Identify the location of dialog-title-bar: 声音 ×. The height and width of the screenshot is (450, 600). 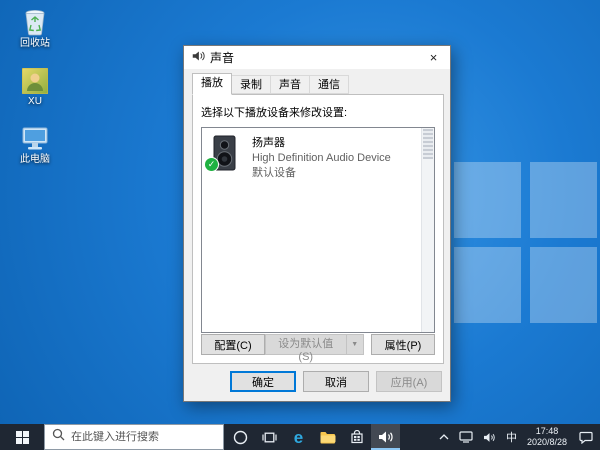
(317, 57).